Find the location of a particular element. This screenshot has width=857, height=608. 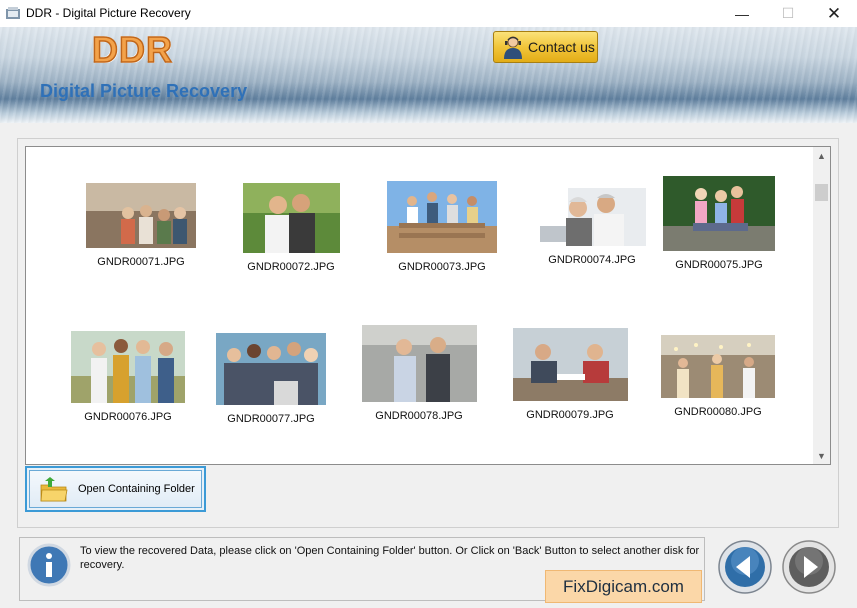

watermark-label: FixDigicam.com is located at coordinates (623, 586).